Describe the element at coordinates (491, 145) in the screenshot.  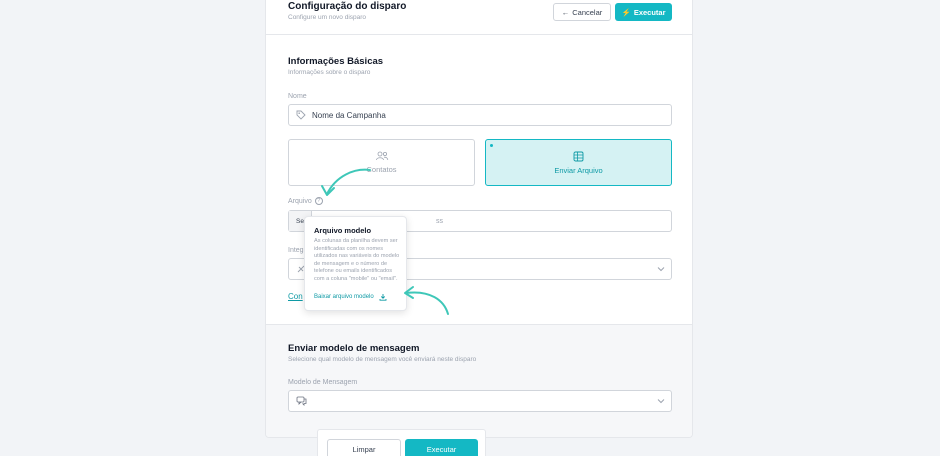
I see `selected-indicator` at that location.